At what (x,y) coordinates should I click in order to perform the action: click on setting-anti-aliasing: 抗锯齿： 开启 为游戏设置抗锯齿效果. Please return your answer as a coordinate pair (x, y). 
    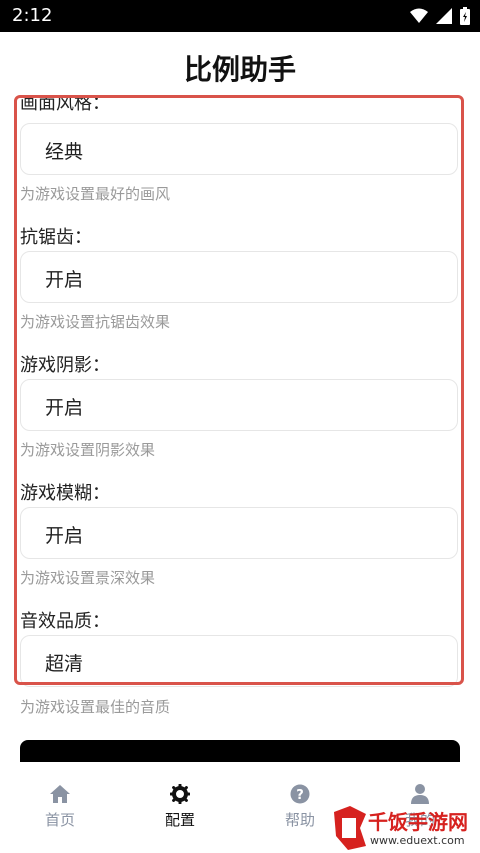
    Looking at the image, I should click on (241, 287).